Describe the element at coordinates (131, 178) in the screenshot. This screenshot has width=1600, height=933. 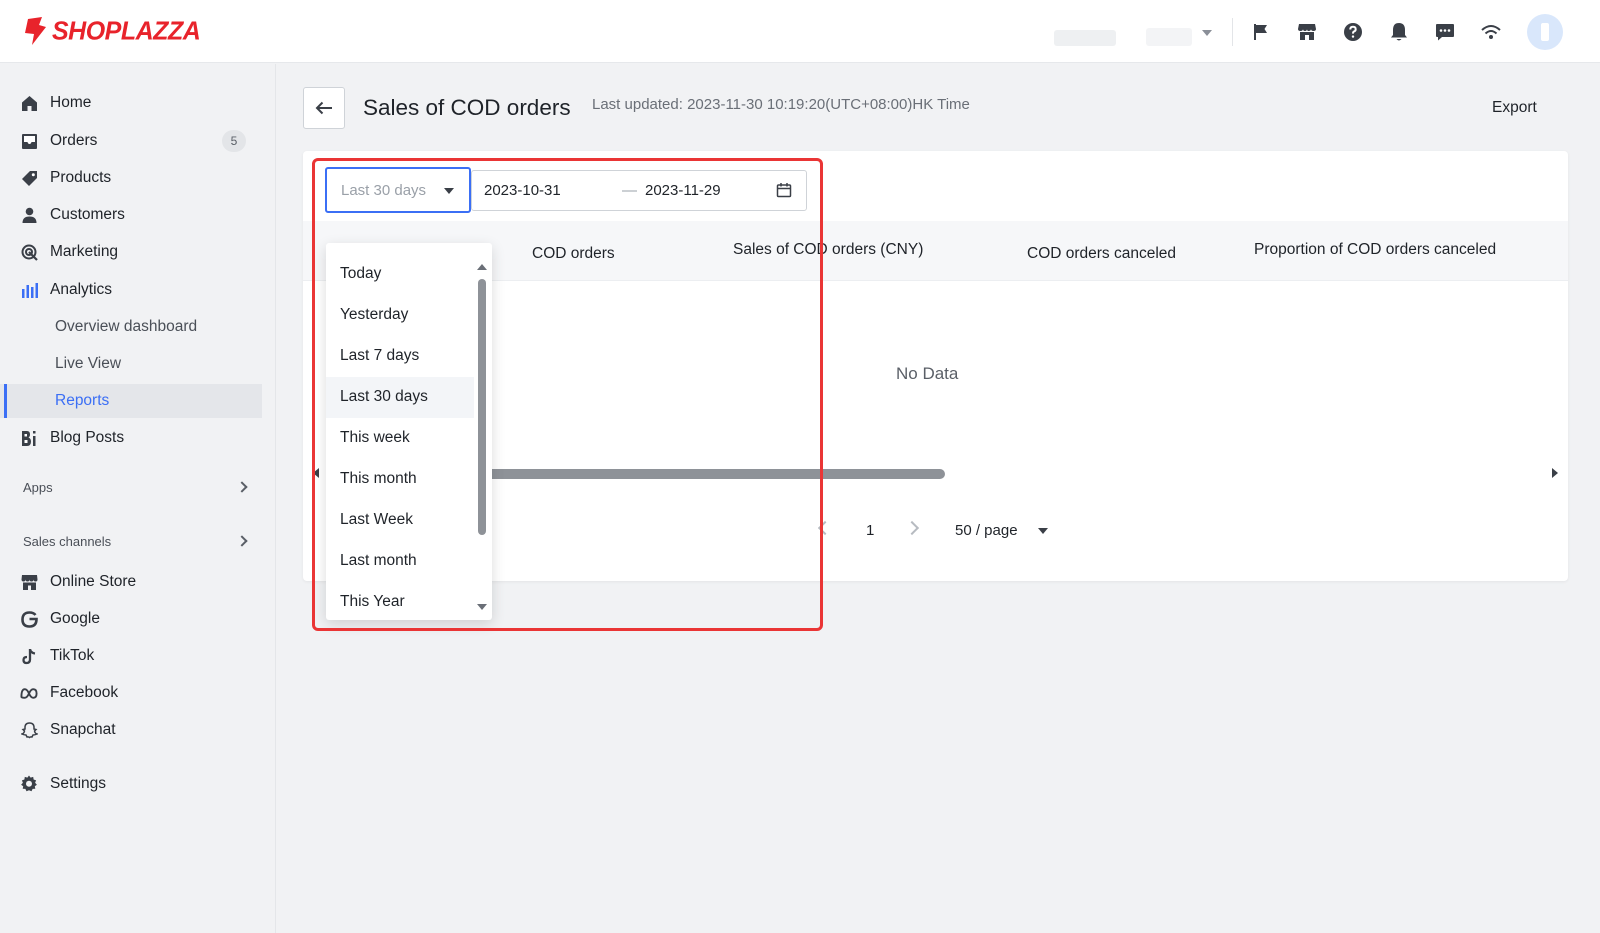
I see `sidebar-item-products: Products` at that location.